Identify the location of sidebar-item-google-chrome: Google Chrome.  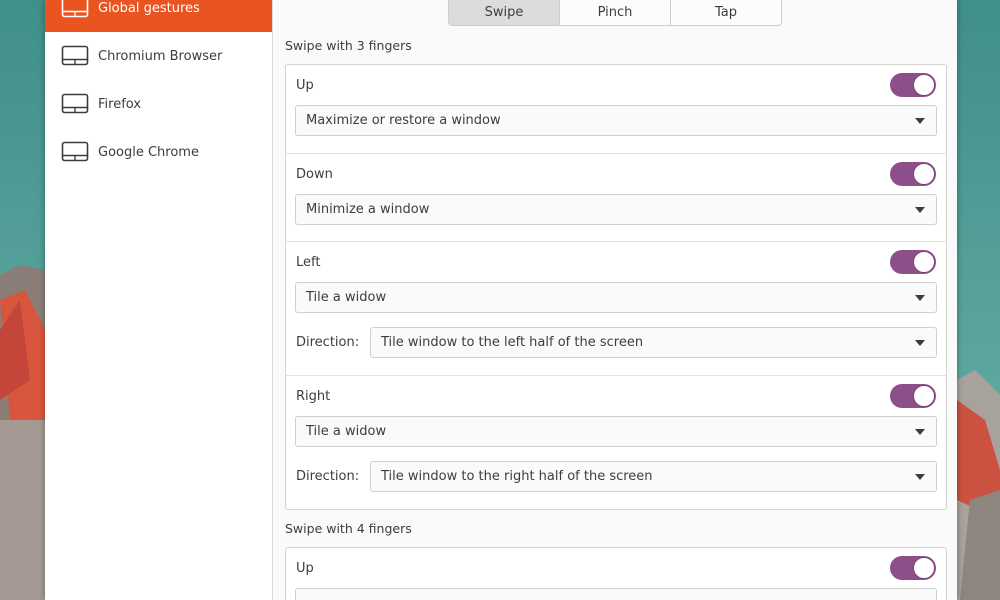
(158, 152).